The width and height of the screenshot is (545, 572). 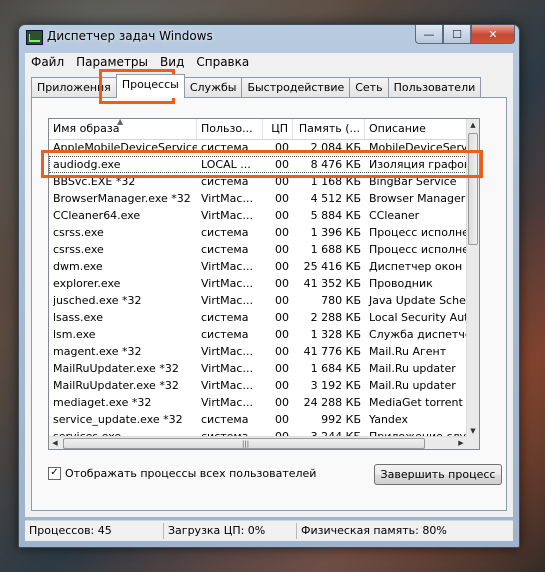 I want to click on status-cpu-usage: Загрузка ЦП: 0%, so click(x=230, y=531).